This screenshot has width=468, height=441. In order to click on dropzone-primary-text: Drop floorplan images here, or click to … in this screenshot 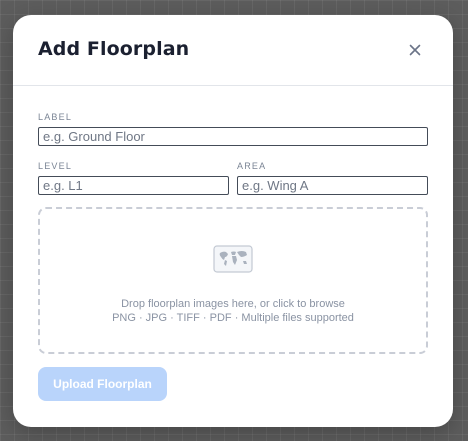, I will do `click(233, 304)`.